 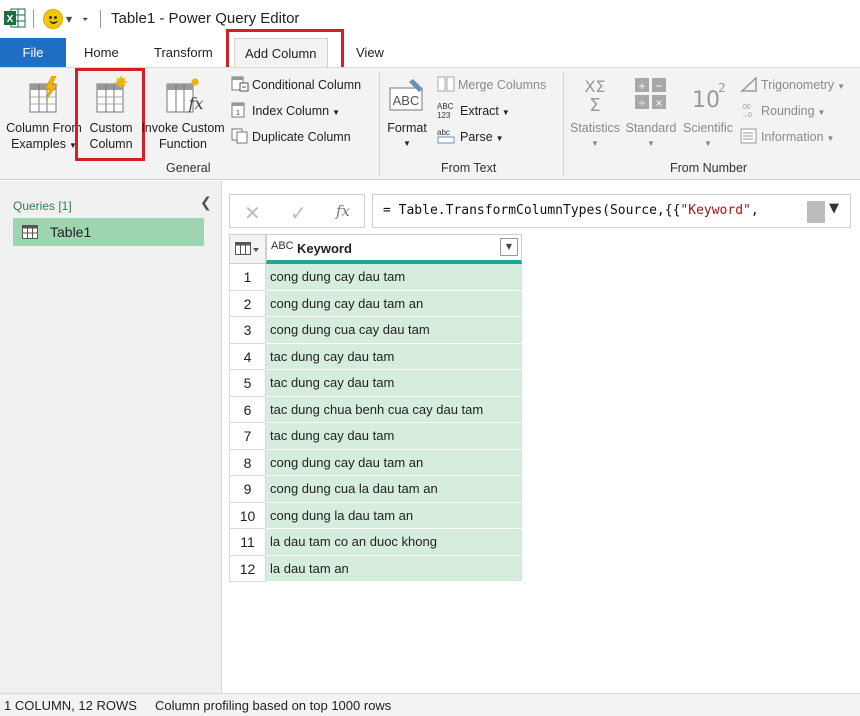 I want to click on standard-icon: + − ÷ ×, so click(x=650, y=94).